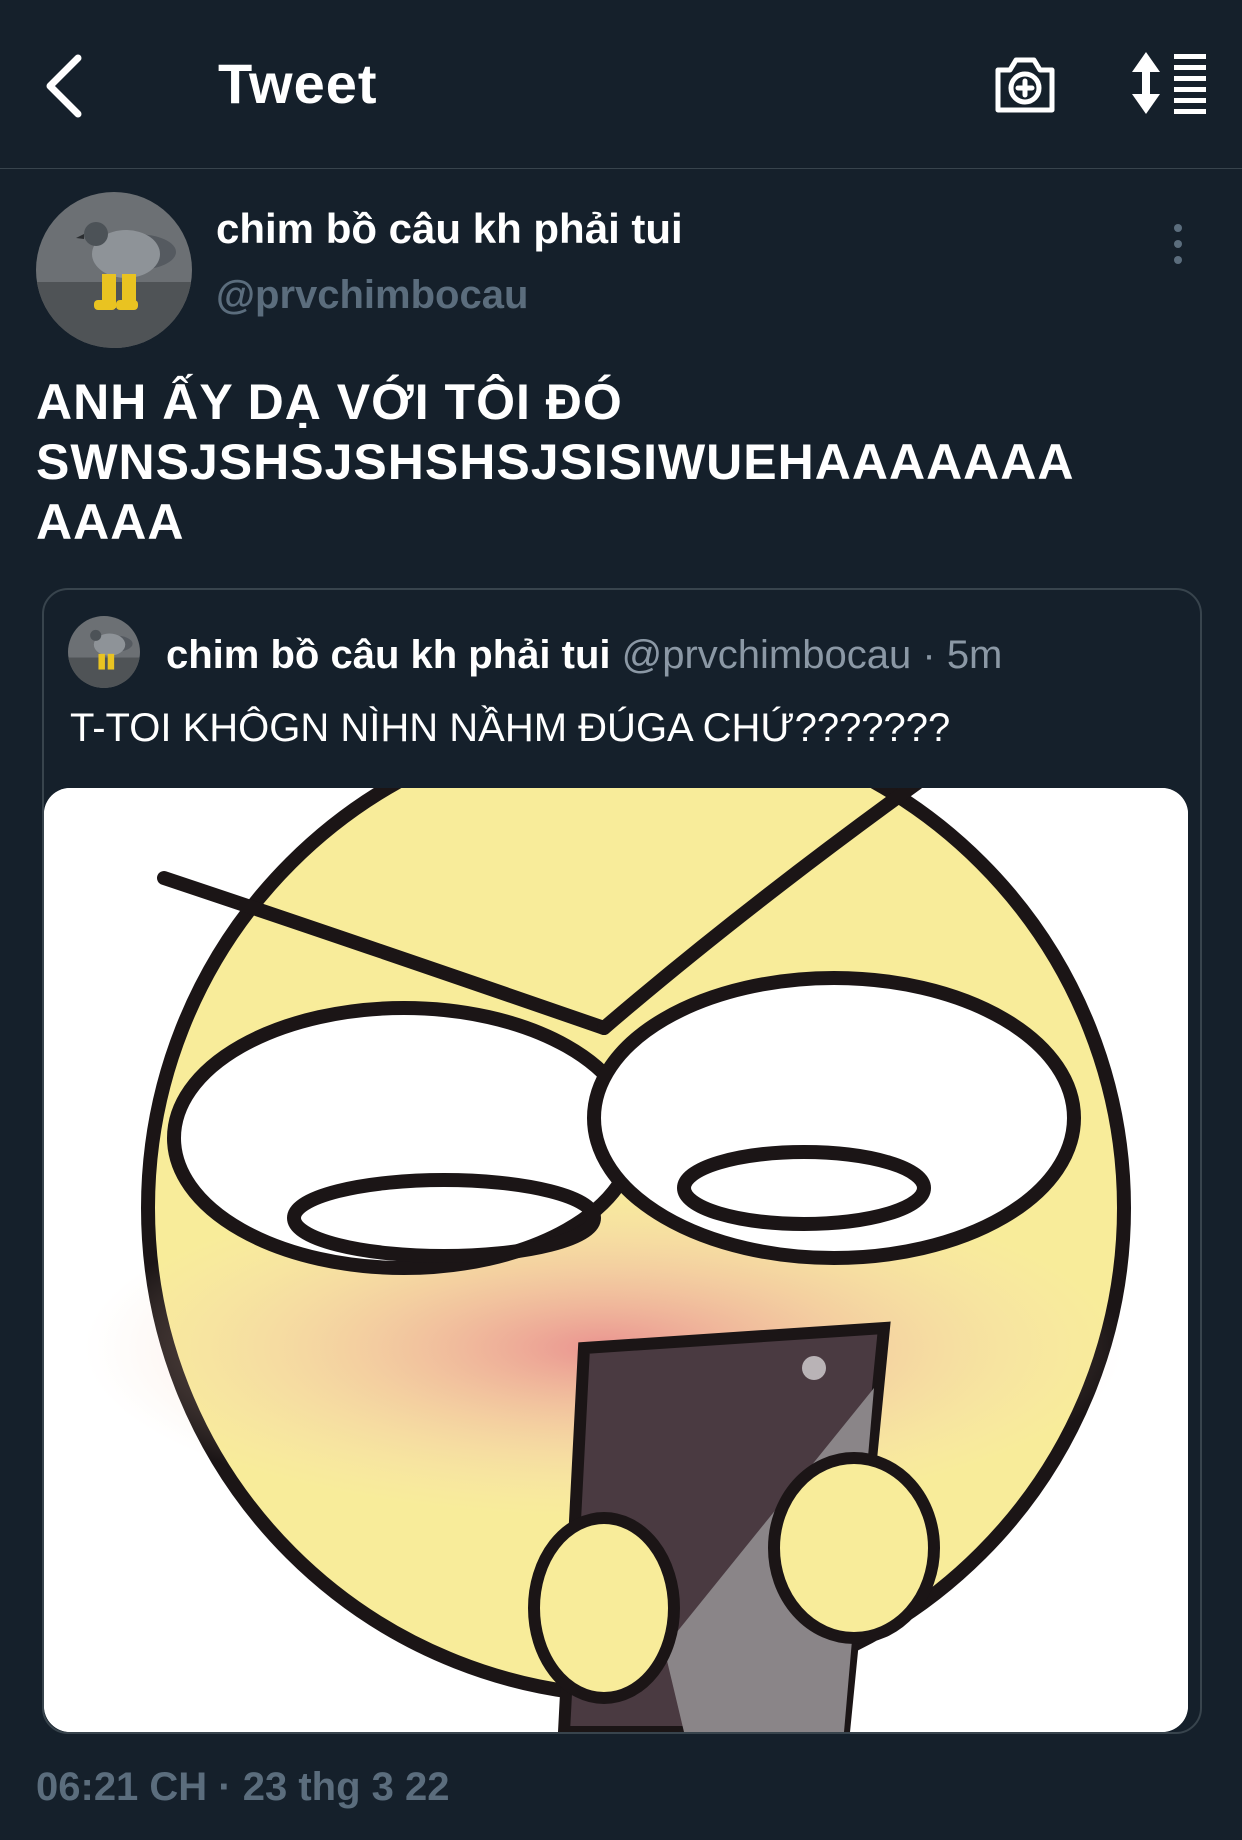  What do you see at coordinates (298, 83) in the screenshot?
I see `page-title: Tweet` at bounding box center [298, 83].